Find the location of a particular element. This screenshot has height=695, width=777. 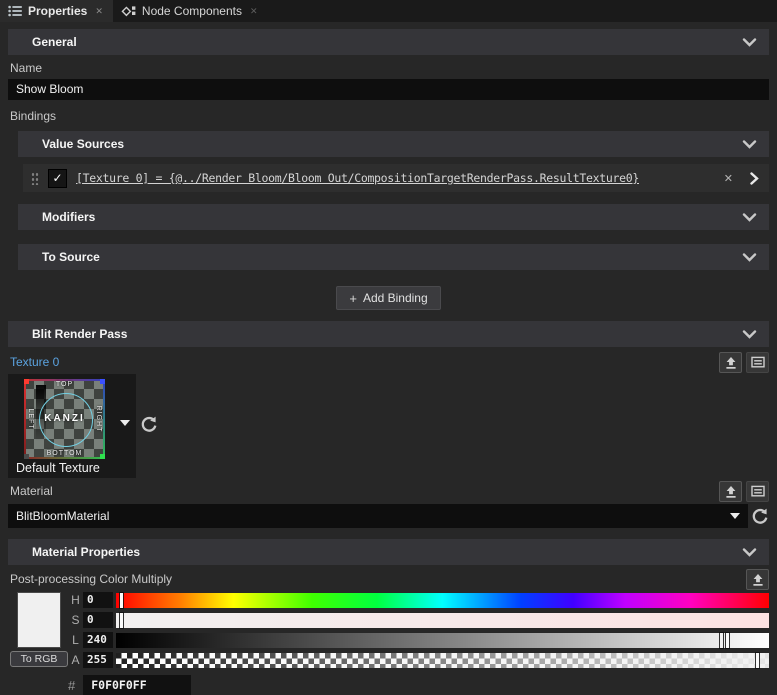

texture-dropdown-arrow is located at coordinates (125, 423).